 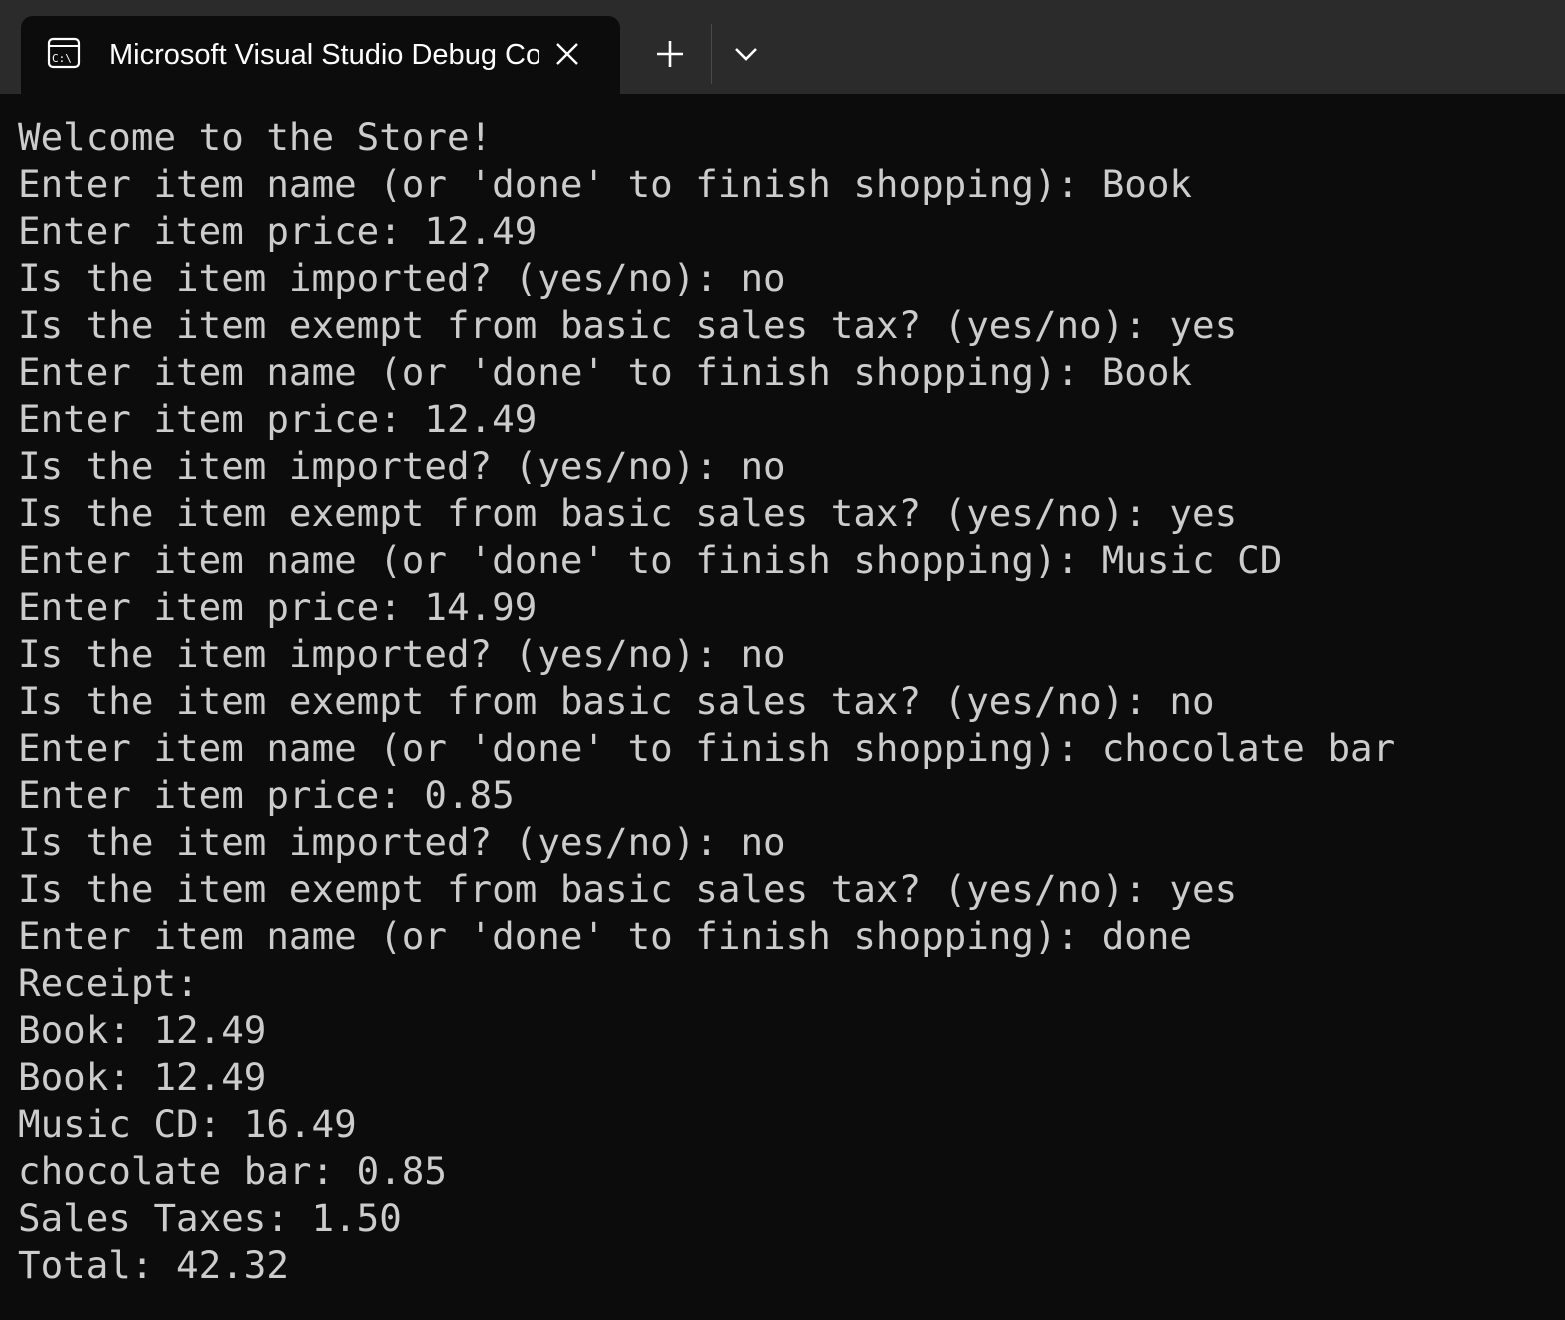 I want to click on svg-text: C:\, so click(x=62, y=58).